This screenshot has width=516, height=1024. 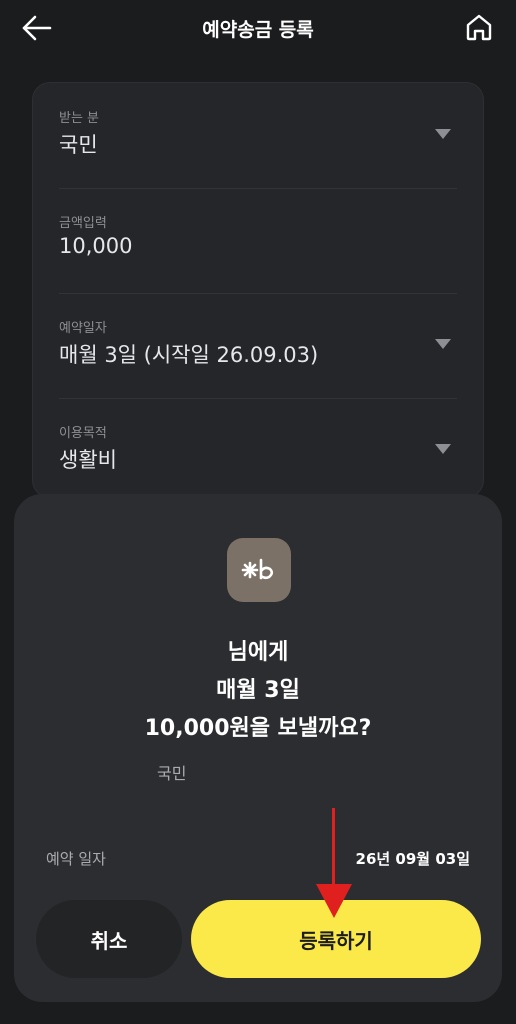 What do you see at coordinates (258, 136) in the screenshot?
I see `recipient-field: 받는 분 국민` at bounding box center [258, 136].